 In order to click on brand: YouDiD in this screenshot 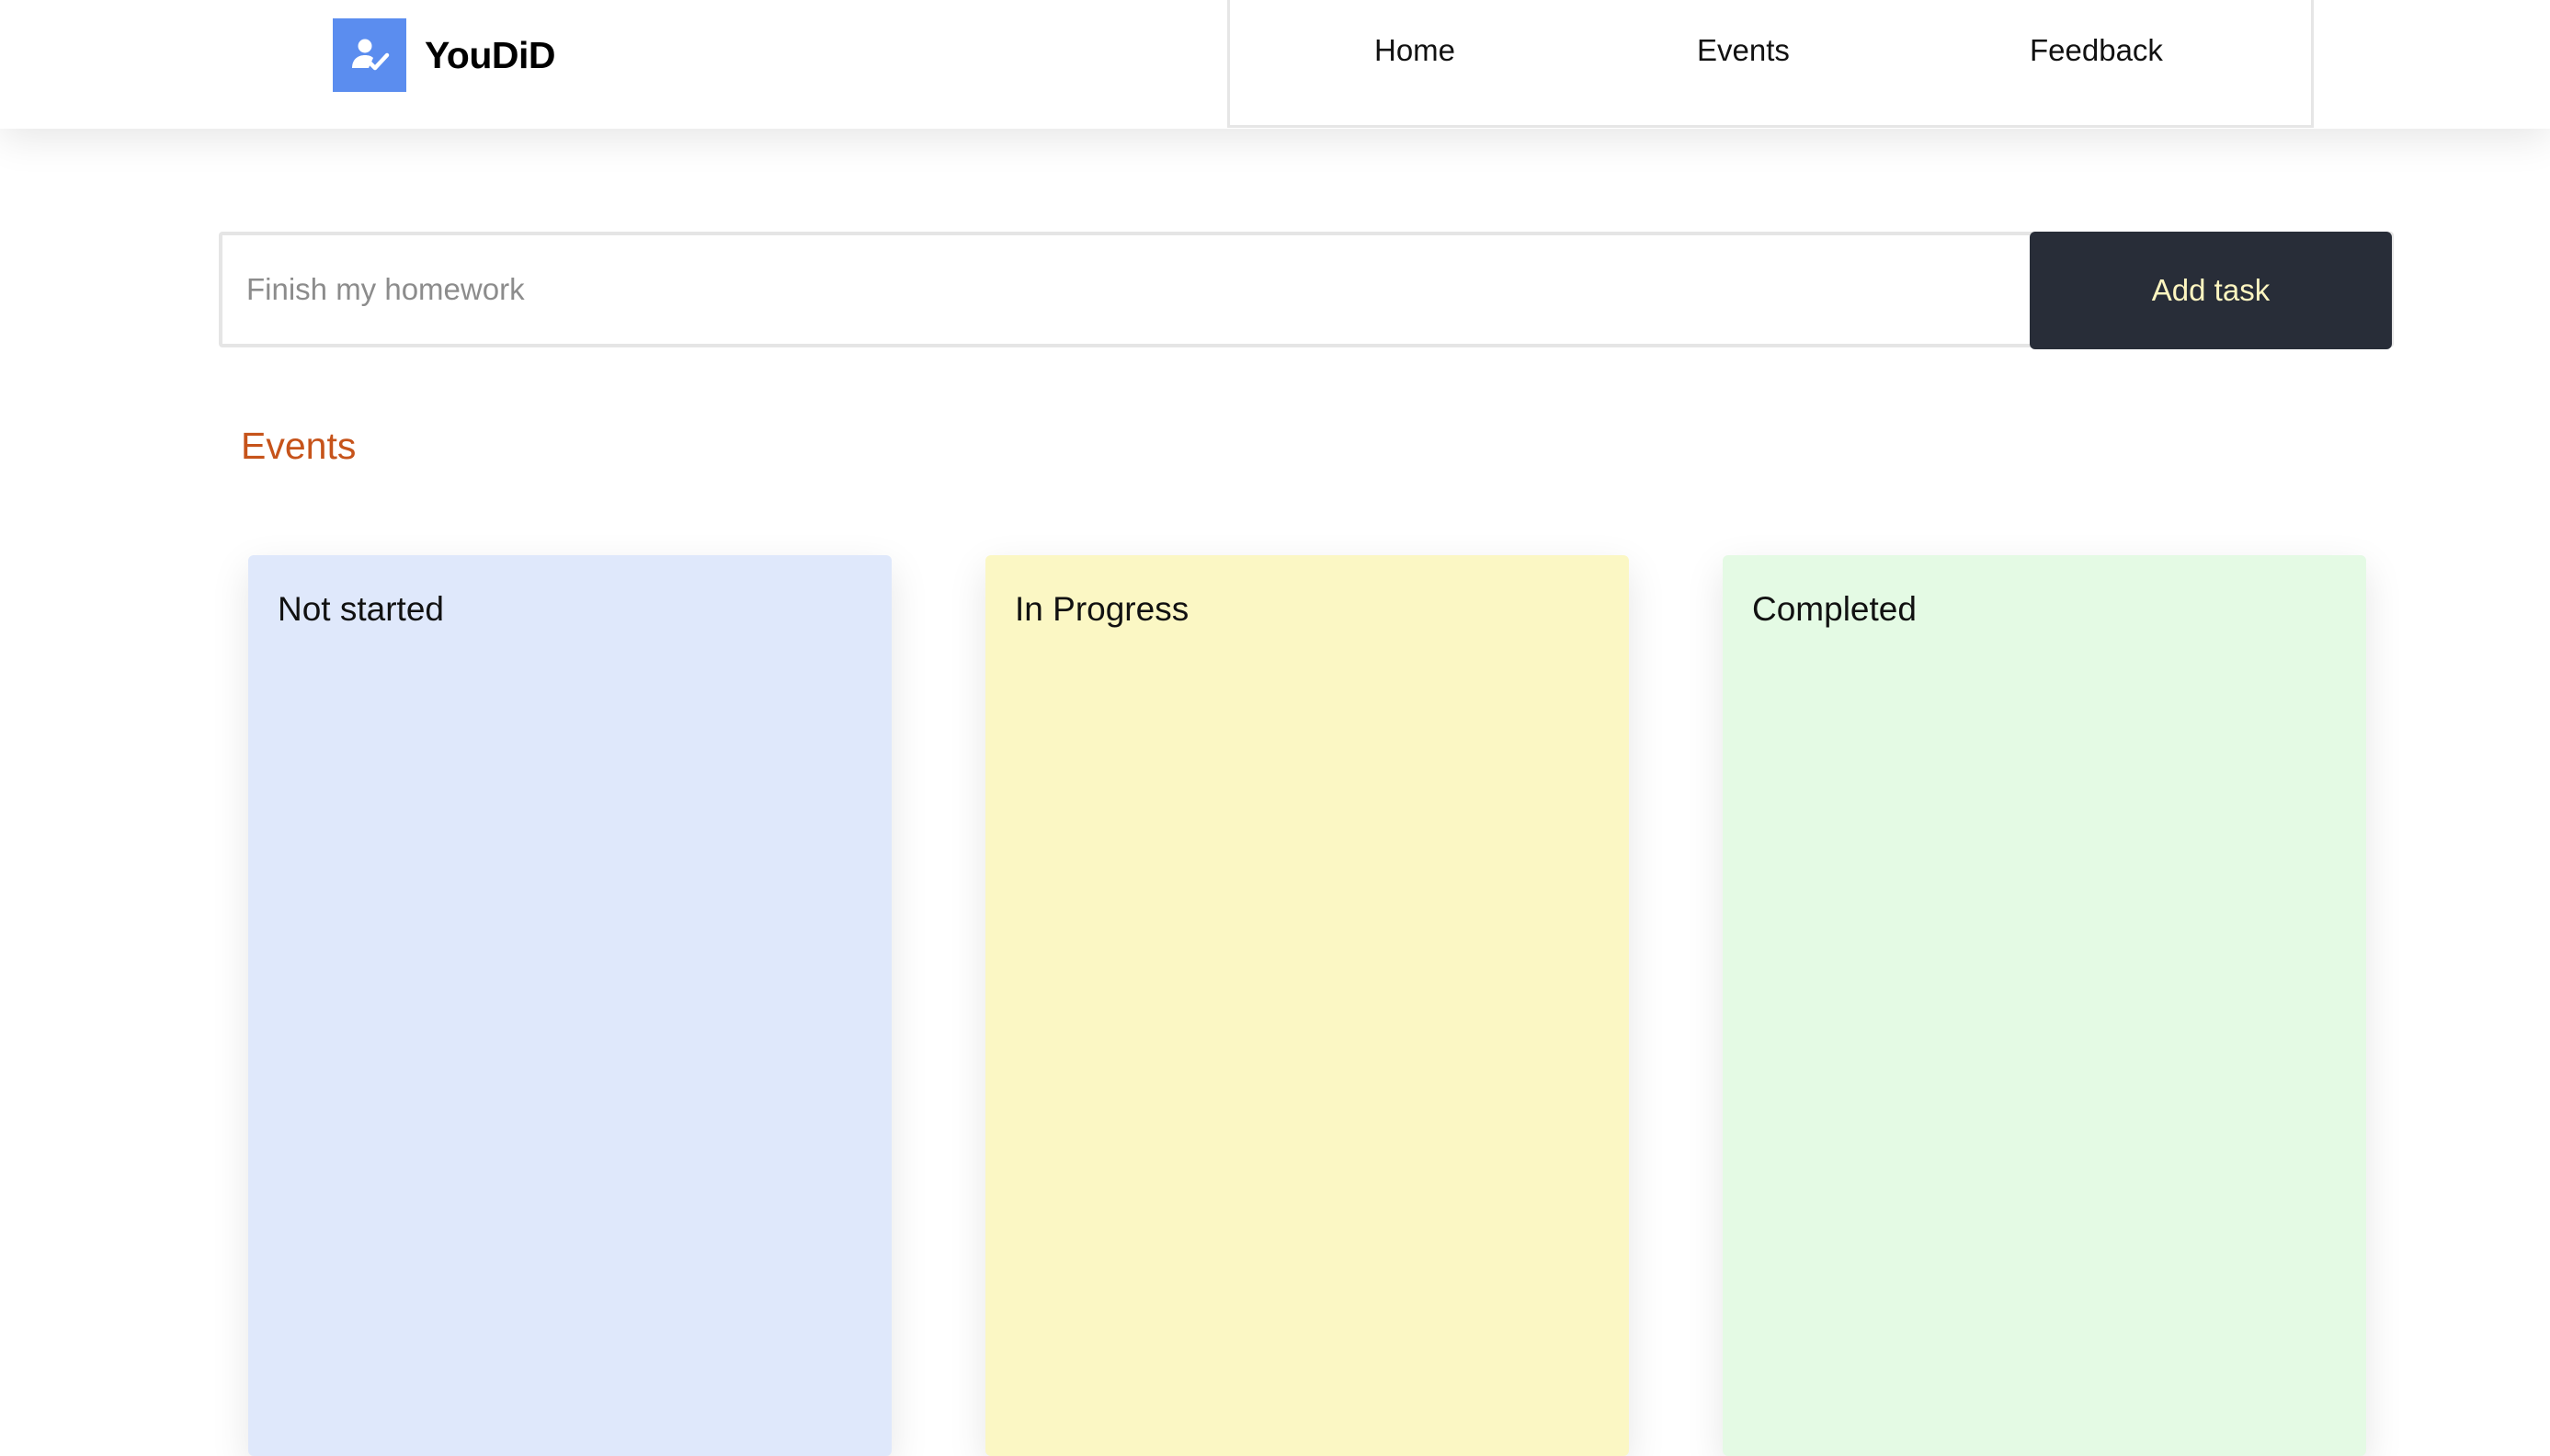, I will do `click(444, 55)`.